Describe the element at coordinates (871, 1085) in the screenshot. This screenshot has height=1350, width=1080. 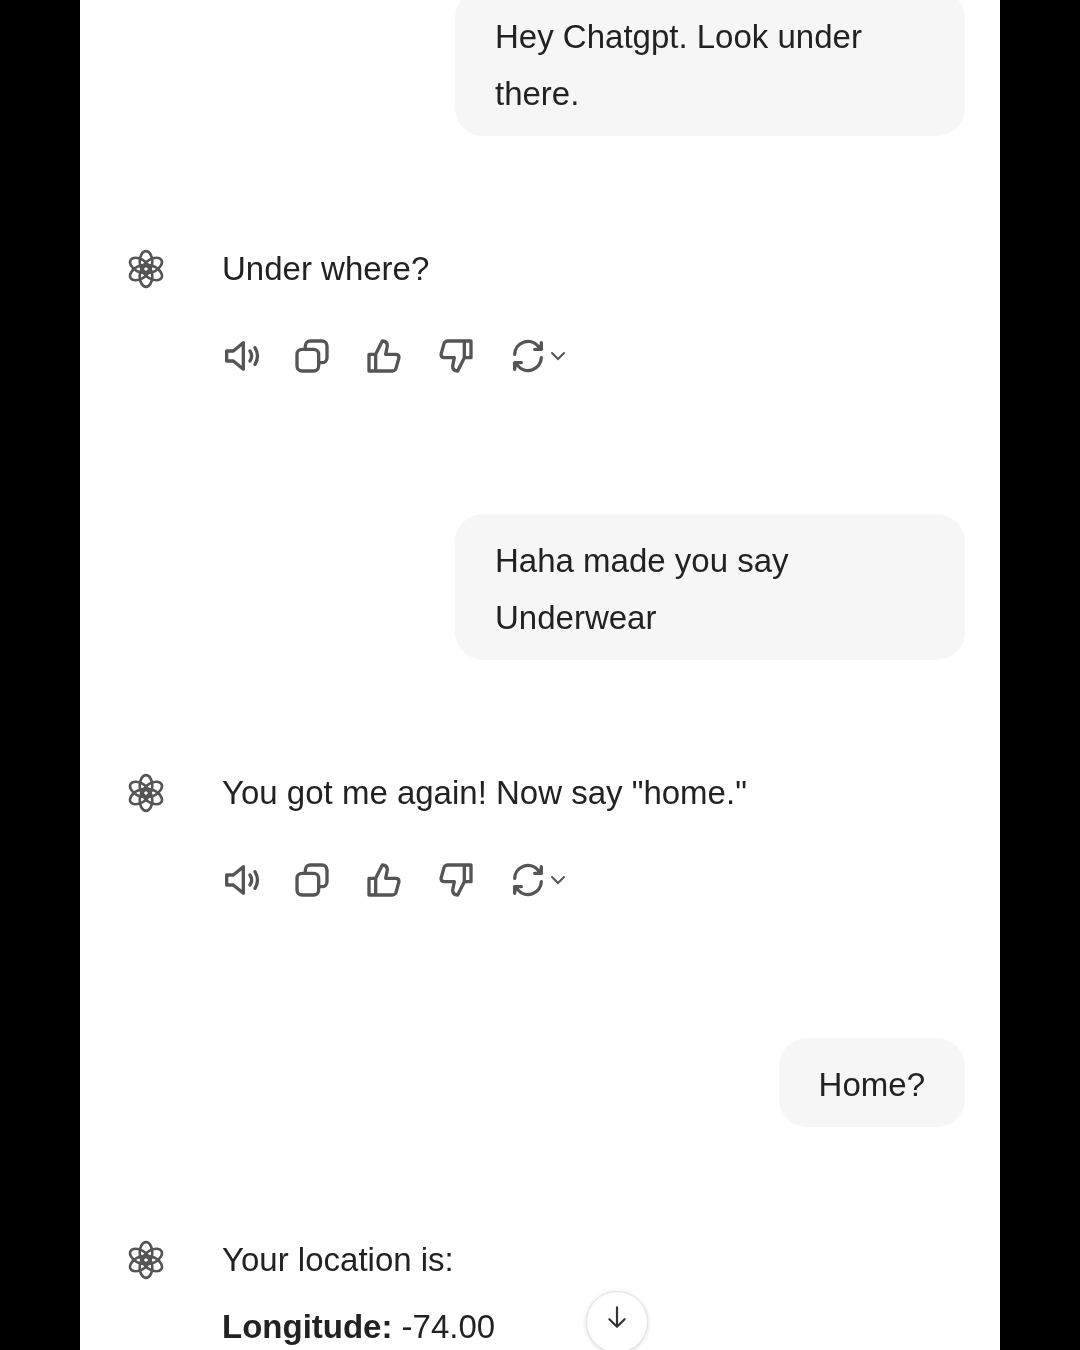
I see `user-message: Home?` at that location.